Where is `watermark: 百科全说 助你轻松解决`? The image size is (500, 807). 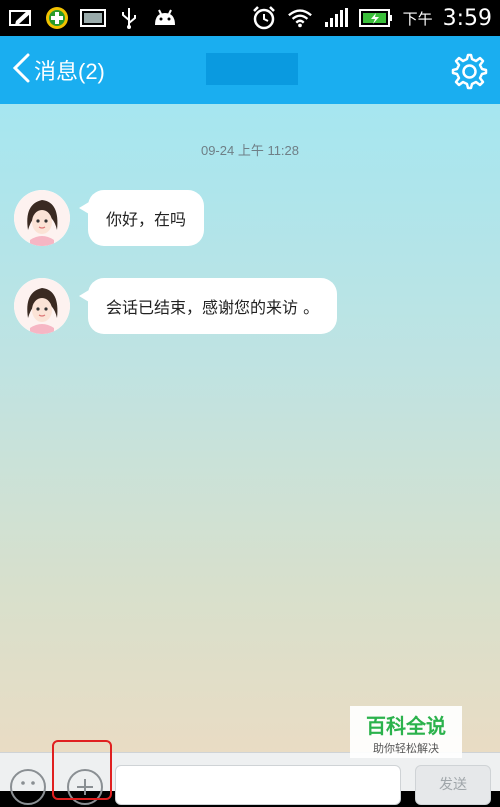
watermark: 百科全说 助你轻松解决 is located at coordinates (406, 732).